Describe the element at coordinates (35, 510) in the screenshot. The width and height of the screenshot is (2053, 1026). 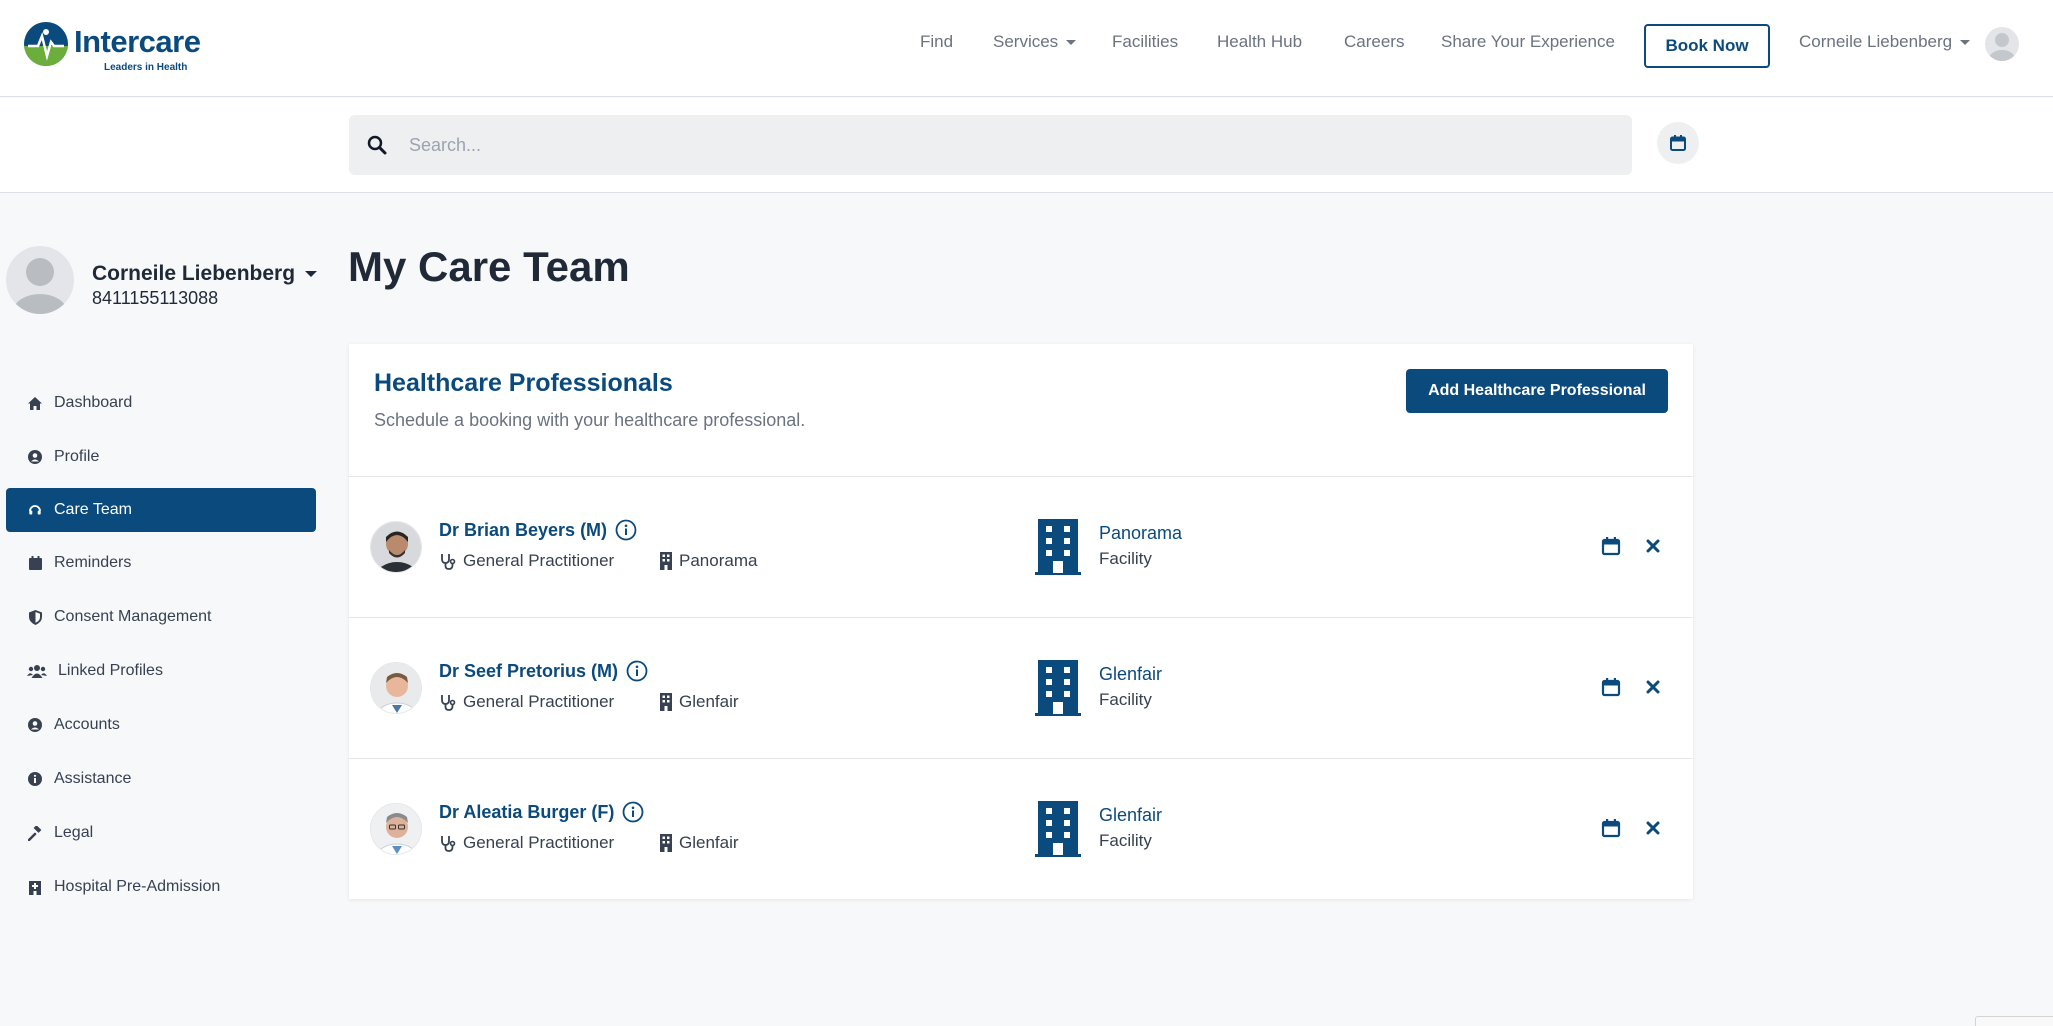
I see `headset-icon` at that location.